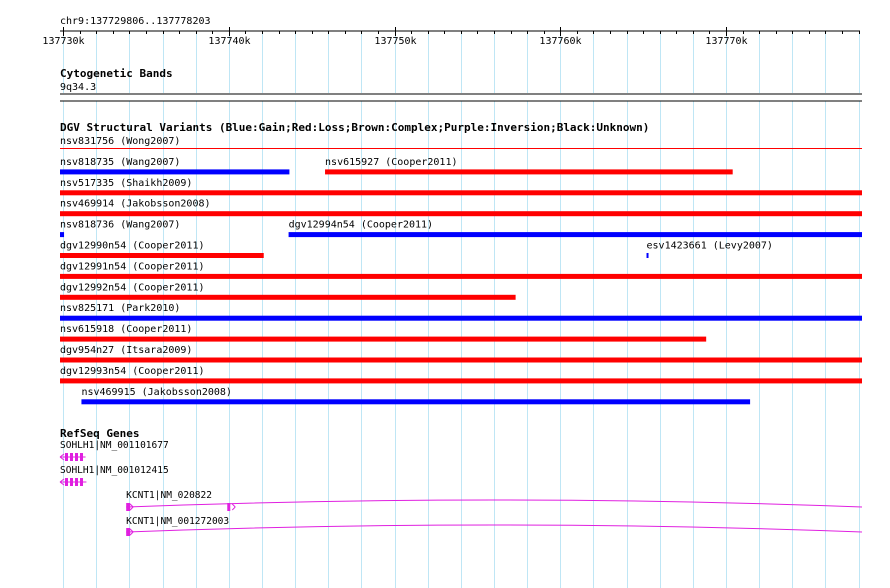  I want to click on dgv-variant-label: dgv12993n54 (Cooper2011), so click(132, 371).